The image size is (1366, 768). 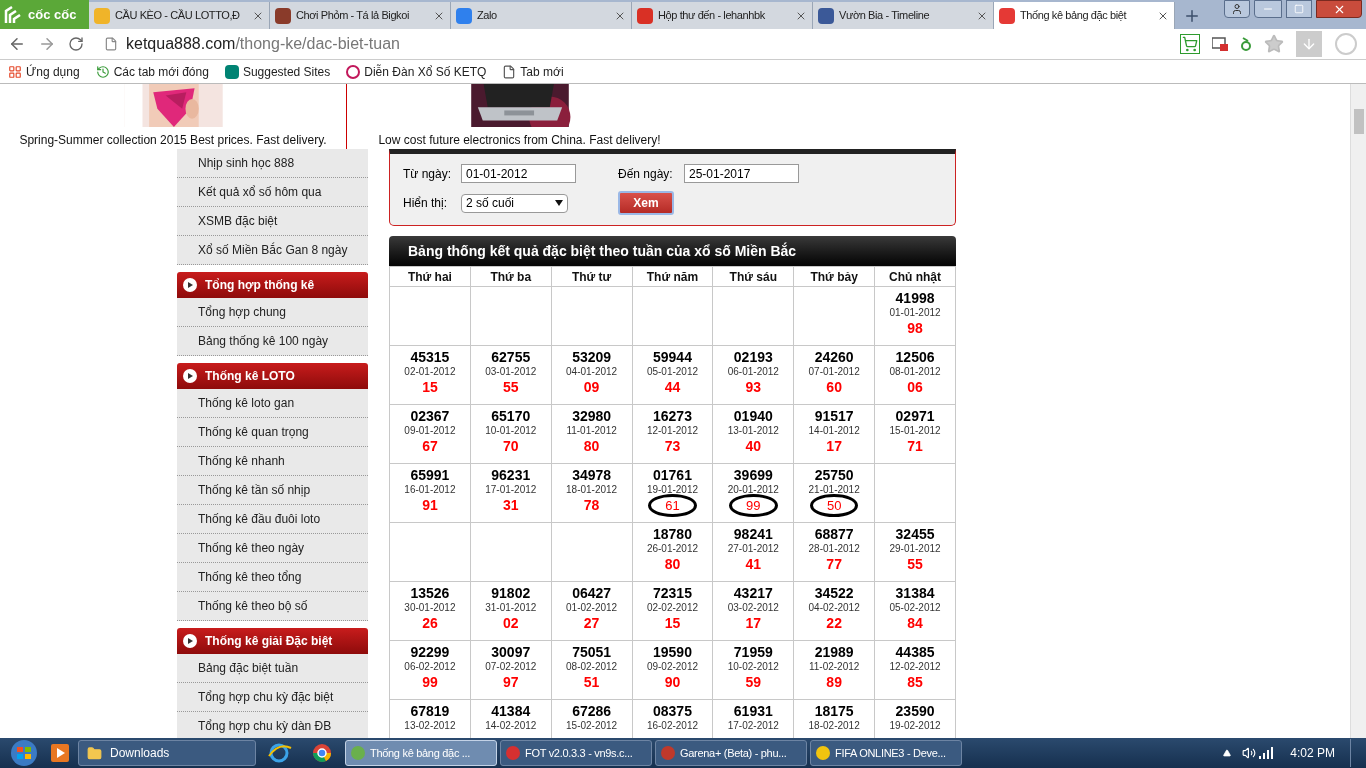 I want to click on browser-tab: Thống kê bảng đặc biệt, so click(x=1084, y=15).